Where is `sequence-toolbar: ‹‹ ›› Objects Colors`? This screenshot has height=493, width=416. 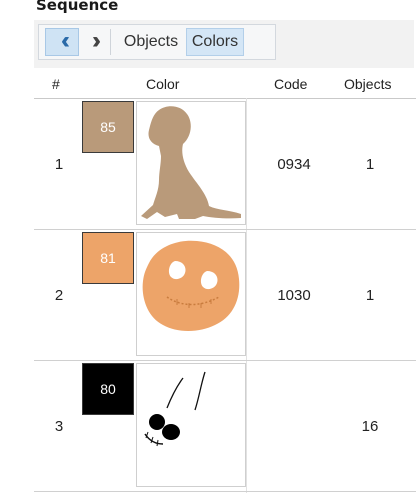
sequence-toolbar: ‹‹ ›› Objects Colors is located at coordinates (224, 44).